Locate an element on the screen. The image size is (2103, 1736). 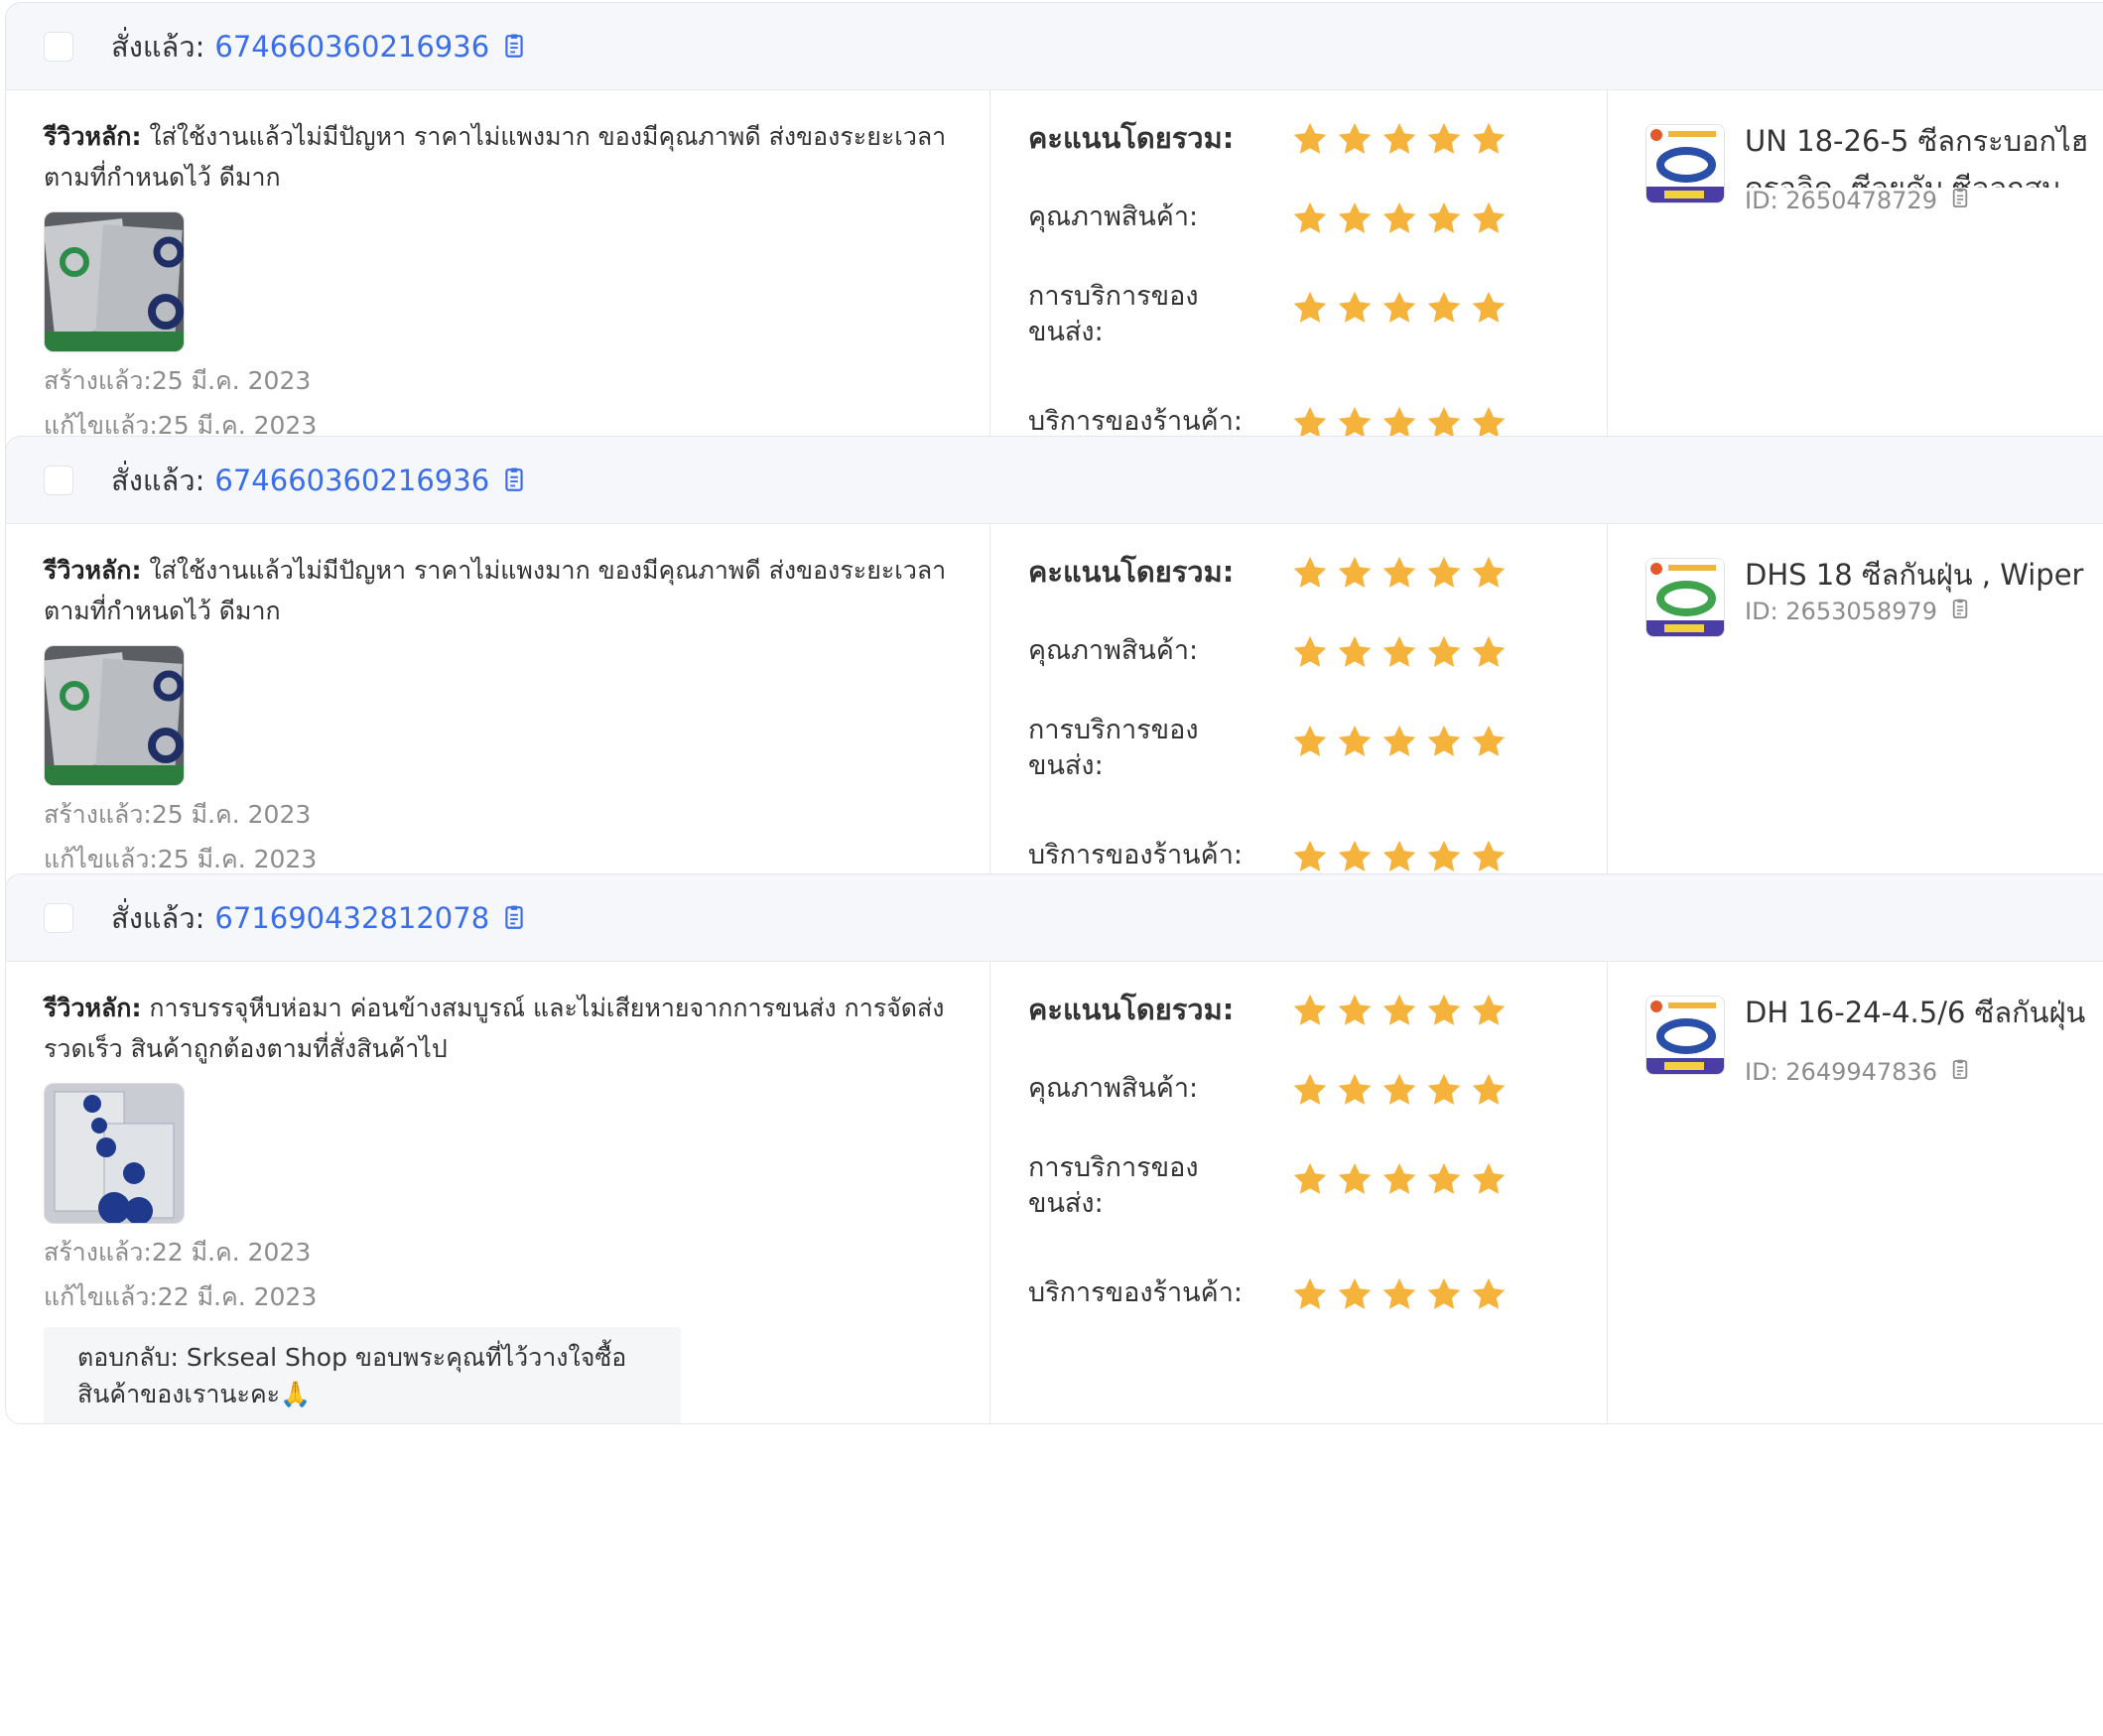
product-name: DHS 18 ซีลกันฝุ่น , Wiper is located at coordinates (1921, 575).